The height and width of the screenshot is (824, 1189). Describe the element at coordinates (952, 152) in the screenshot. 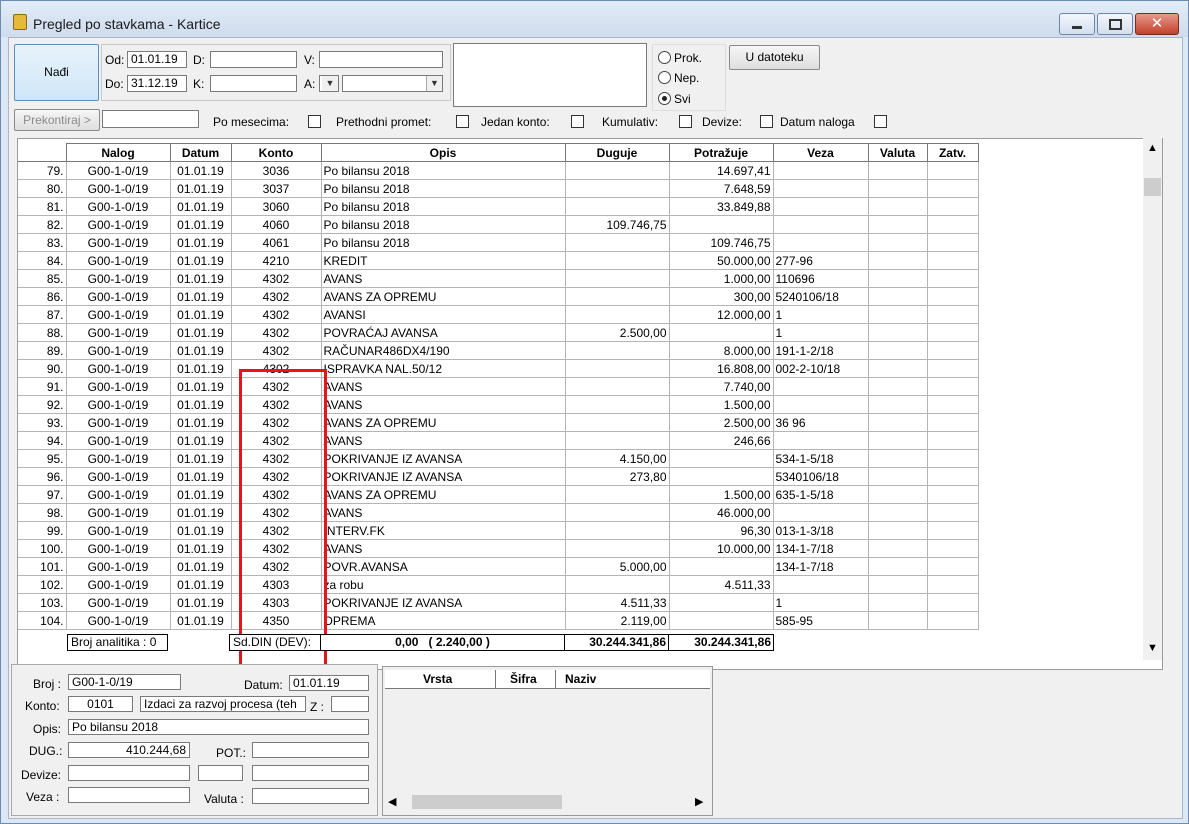

I see `col-header-zatv: Zatv.` at that location.